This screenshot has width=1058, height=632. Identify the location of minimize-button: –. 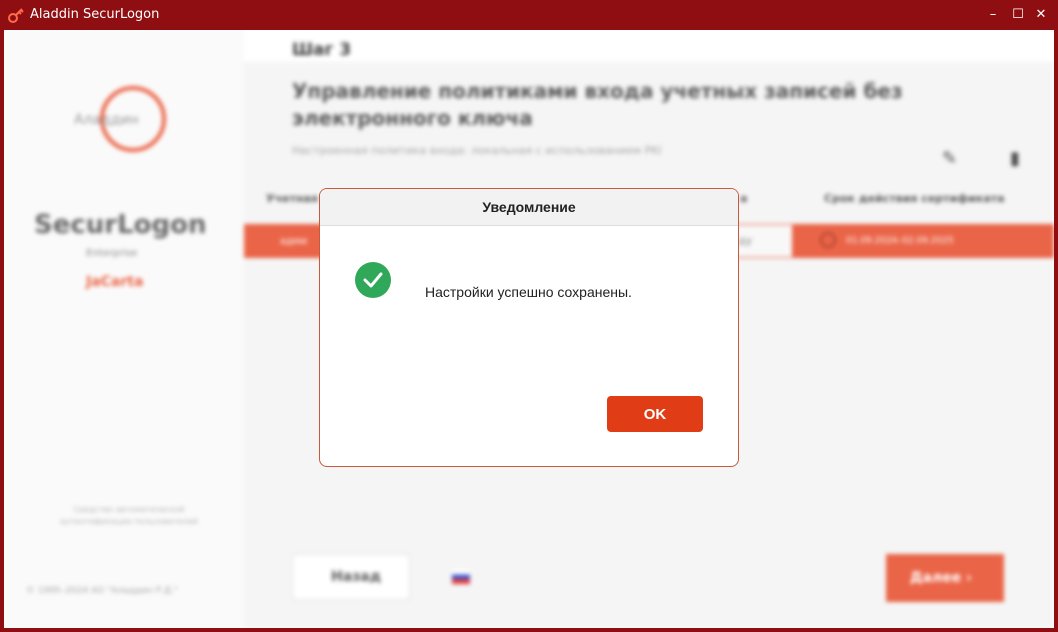
(993, 15).